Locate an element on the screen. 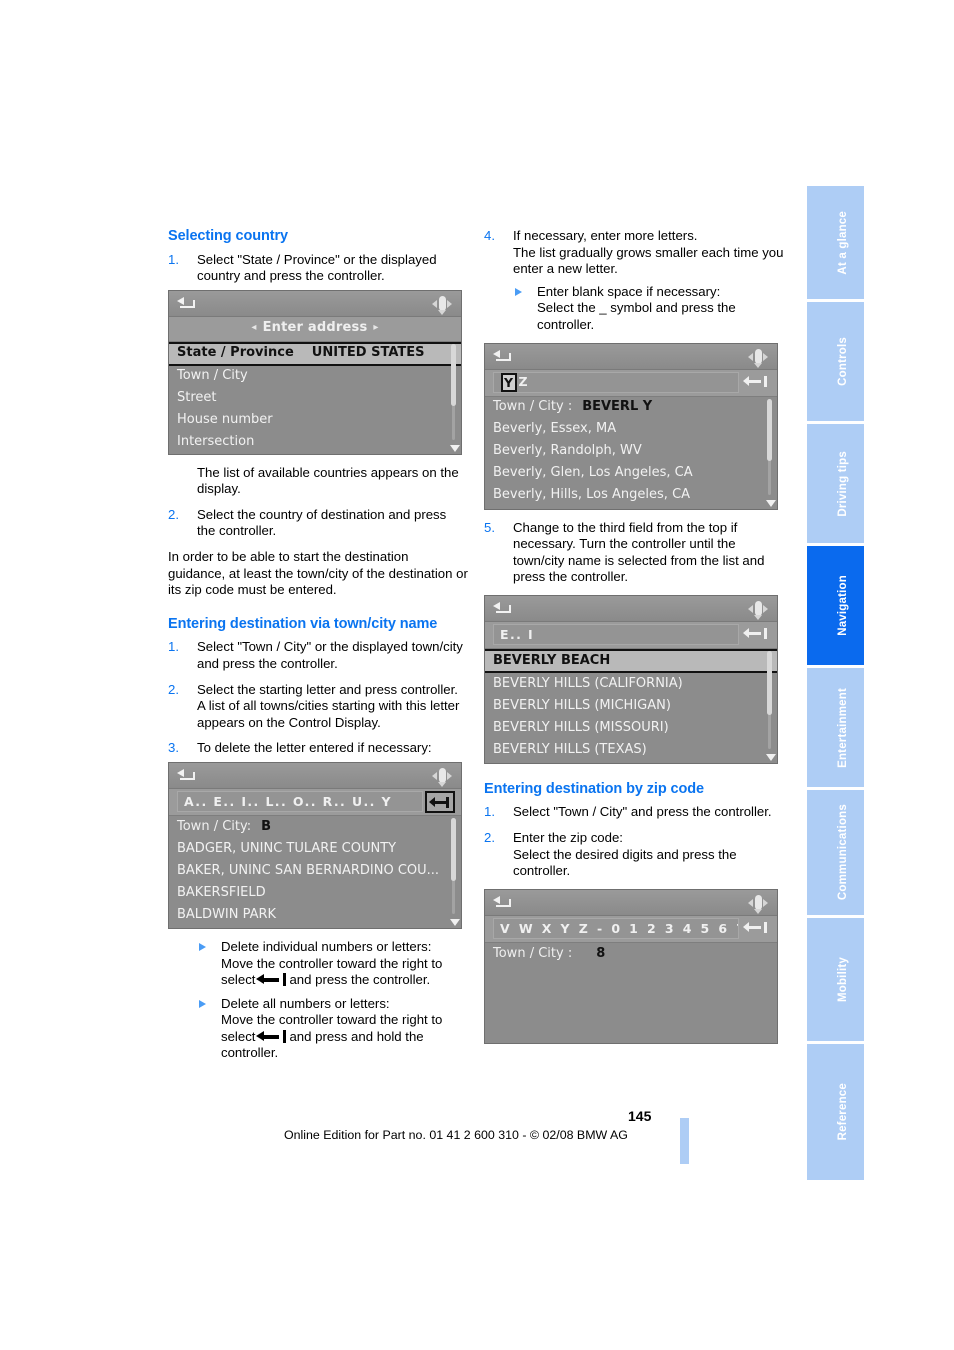 This screenshot has width=954, height=1350. list-item: Beverly, Randolph, WV is located at coordinates (631, 452).